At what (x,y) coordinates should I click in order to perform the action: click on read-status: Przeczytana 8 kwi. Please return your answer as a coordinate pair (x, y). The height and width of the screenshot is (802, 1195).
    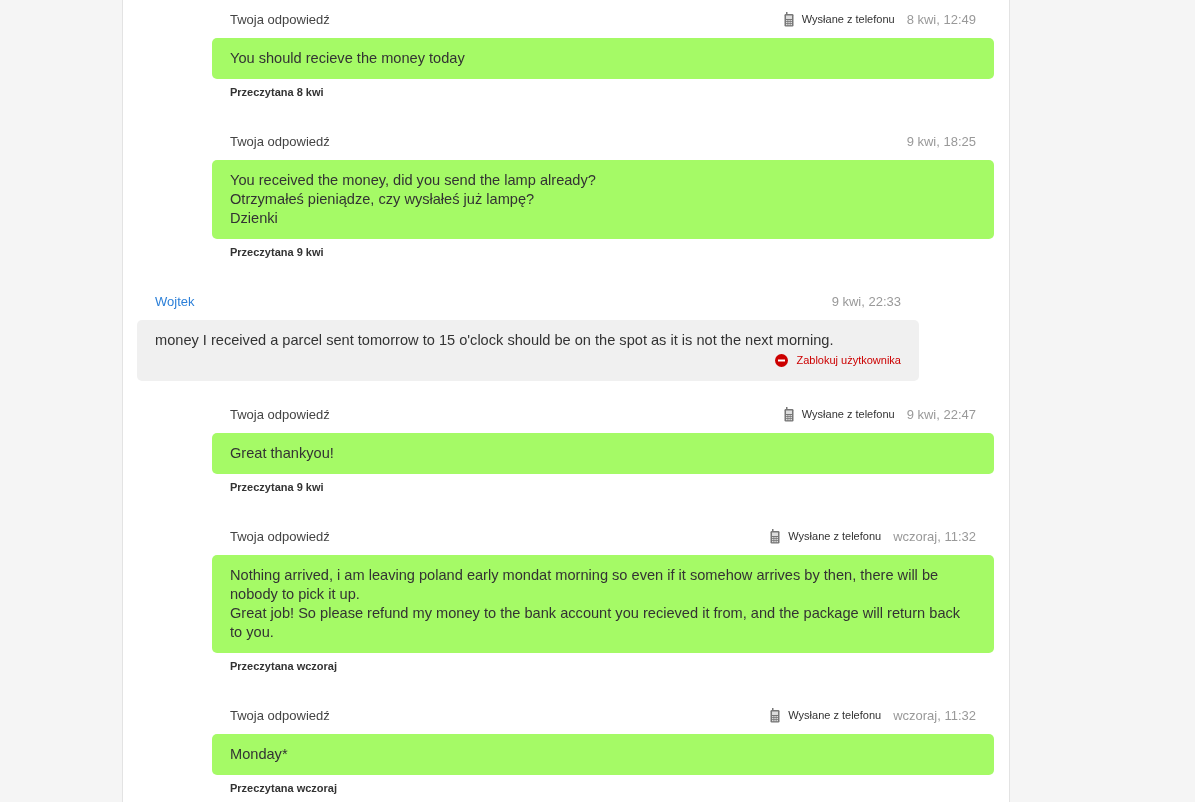
    Looking at the image, I should click on (277, 91).